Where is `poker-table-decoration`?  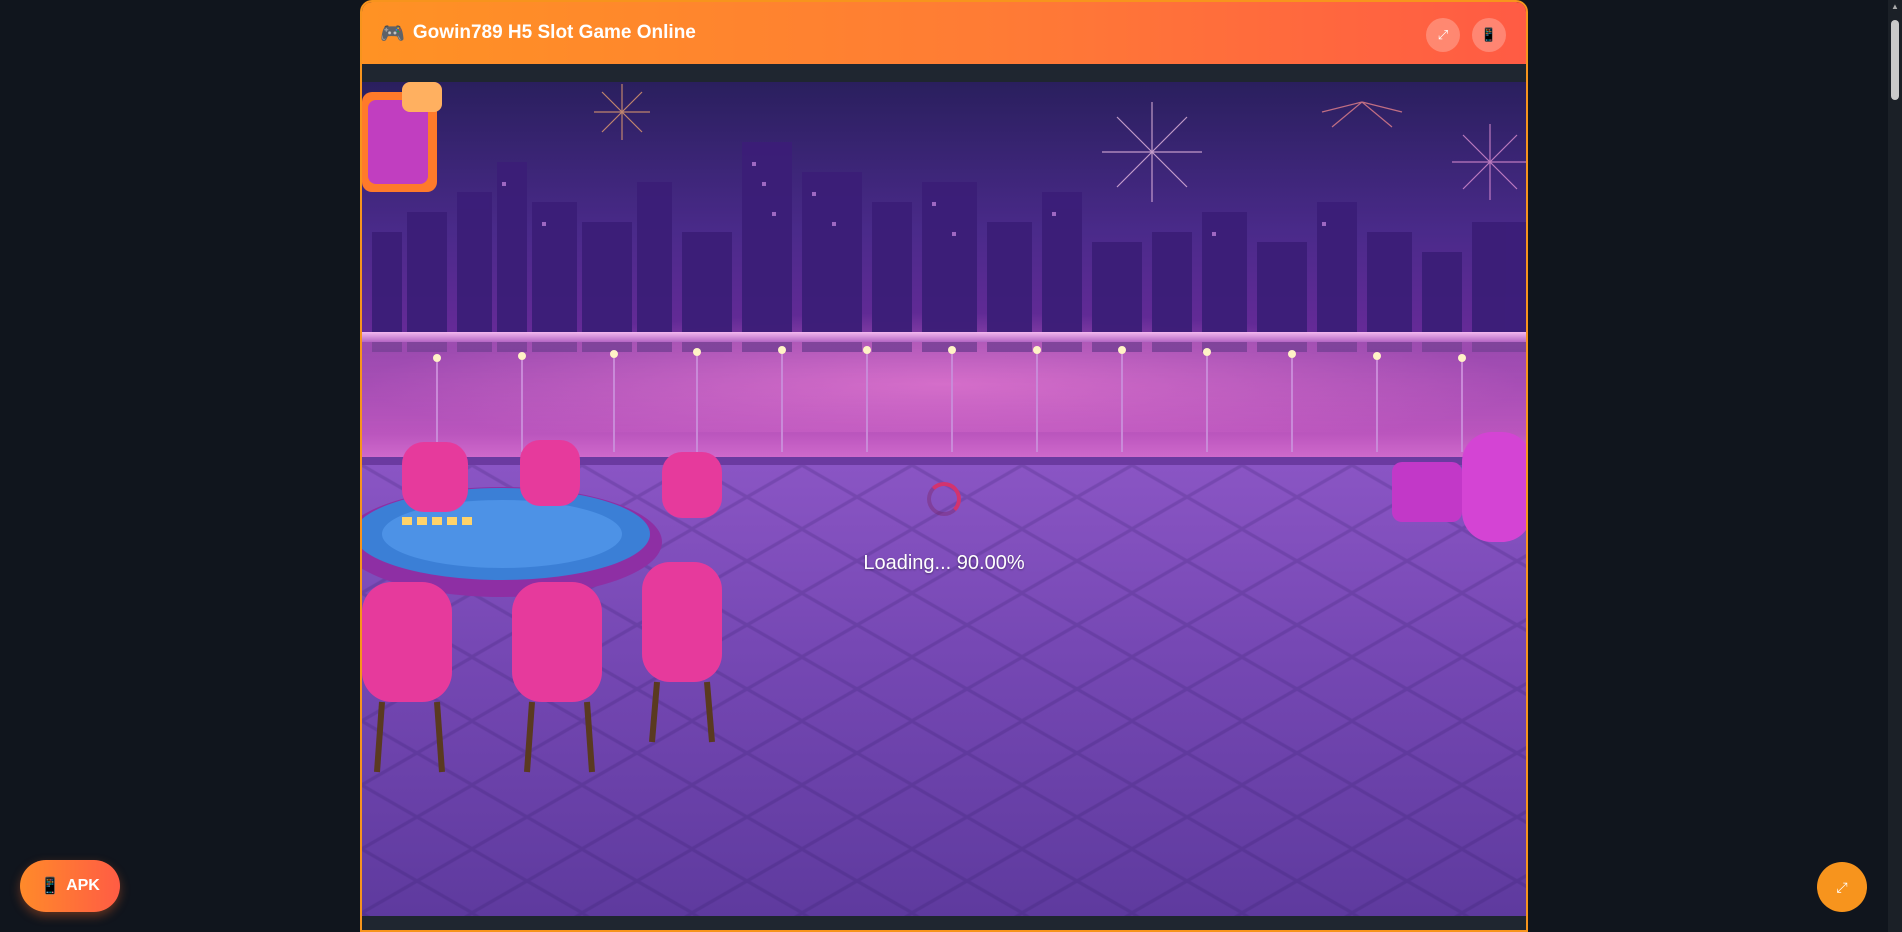 poker-table-decoration is located at coordinates (542, 606).